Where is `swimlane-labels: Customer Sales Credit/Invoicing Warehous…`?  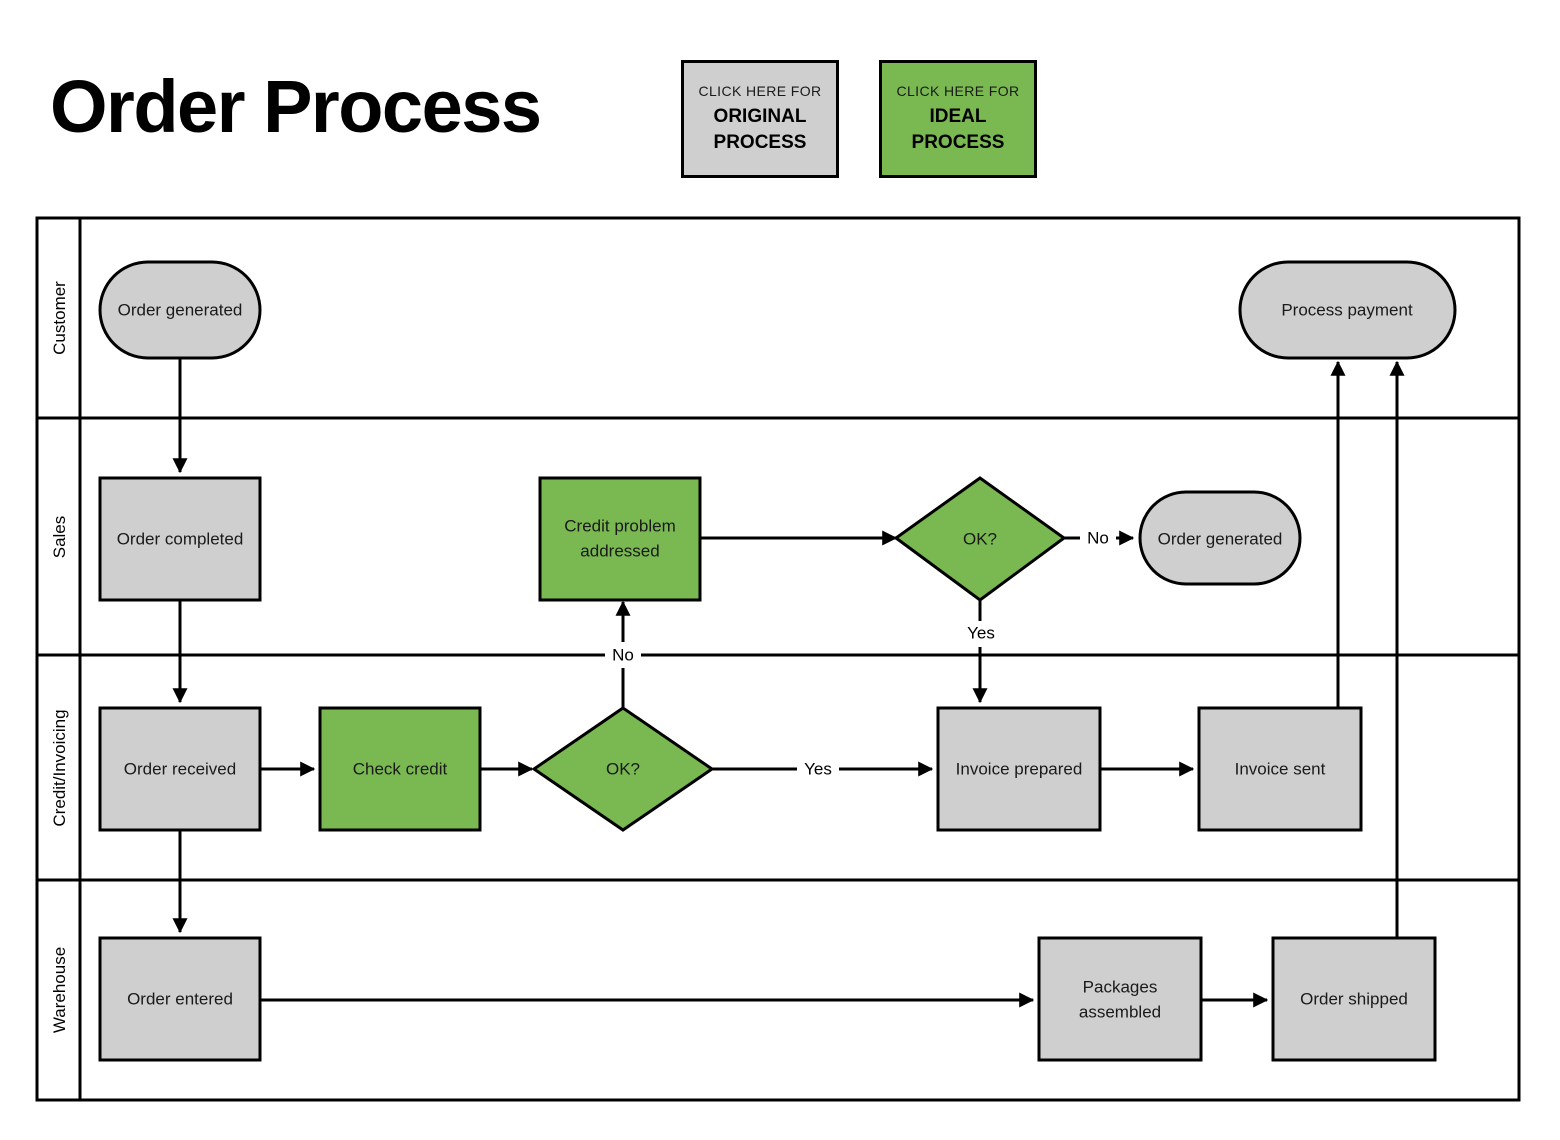
swimlane-labels: Customer Sales Credit/Invoicing Warehous… is located at coordinates (59, 657).